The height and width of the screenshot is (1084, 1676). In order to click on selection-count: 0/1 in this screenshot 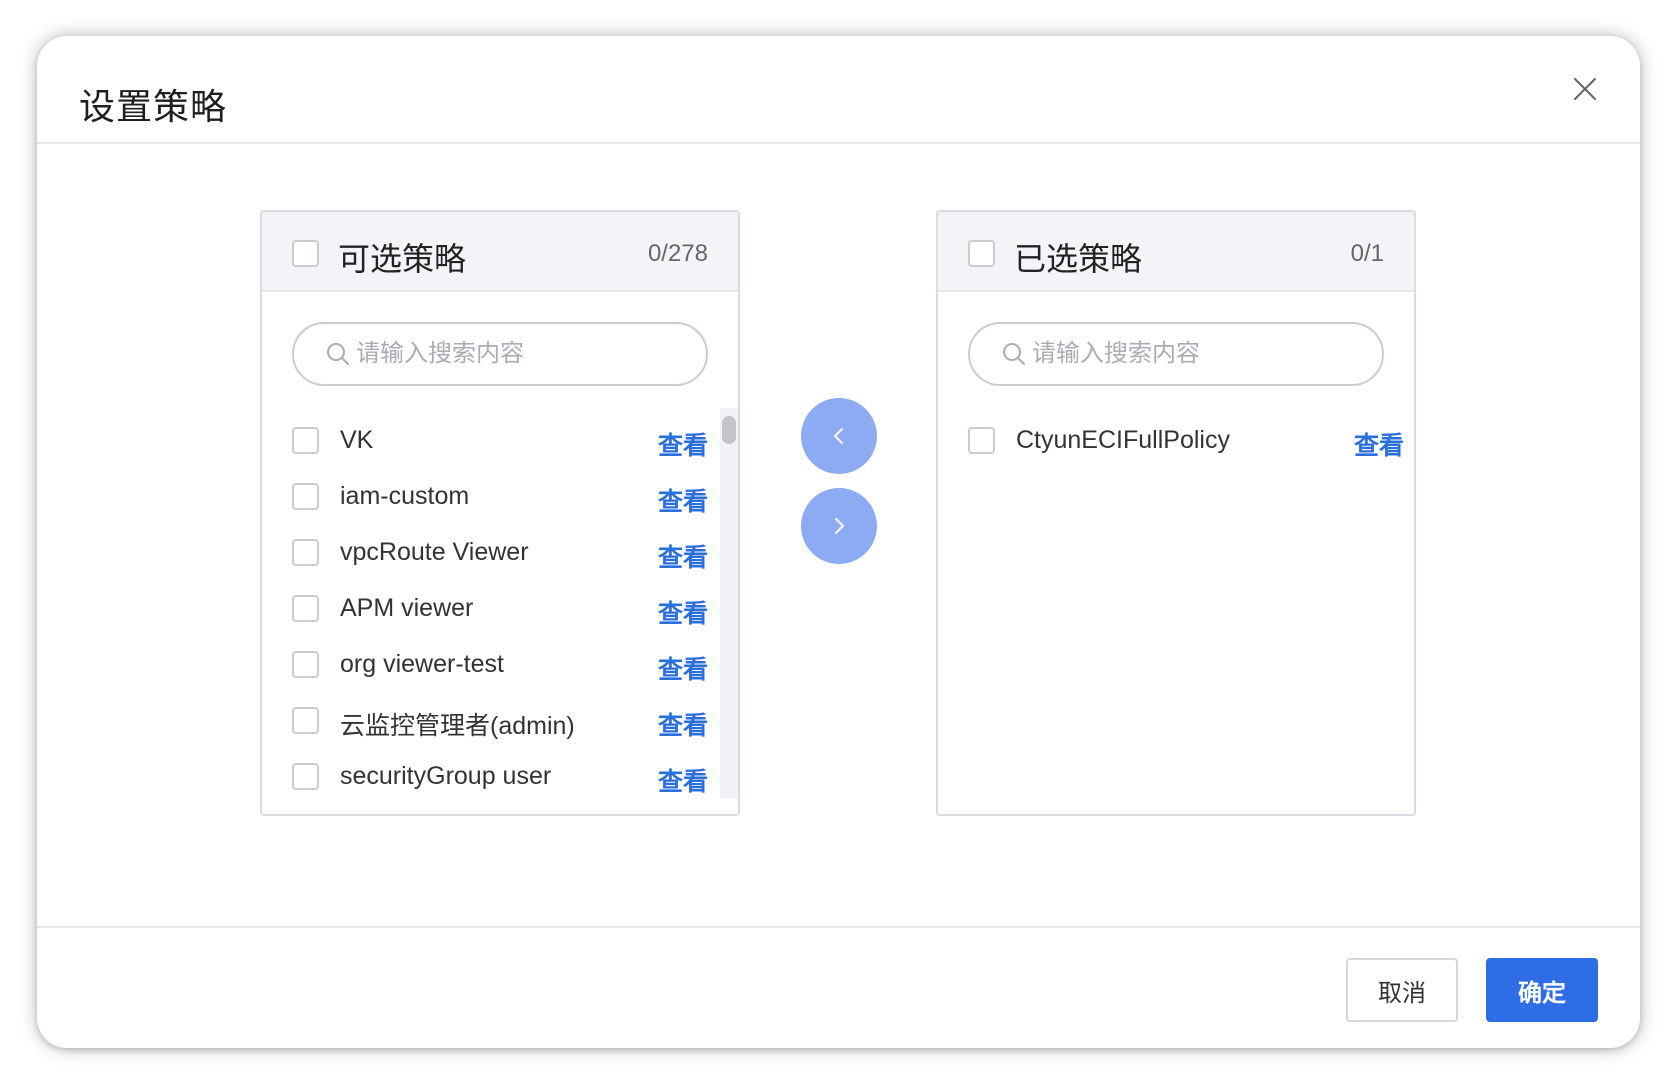, I will do `click(1367, 253)`.